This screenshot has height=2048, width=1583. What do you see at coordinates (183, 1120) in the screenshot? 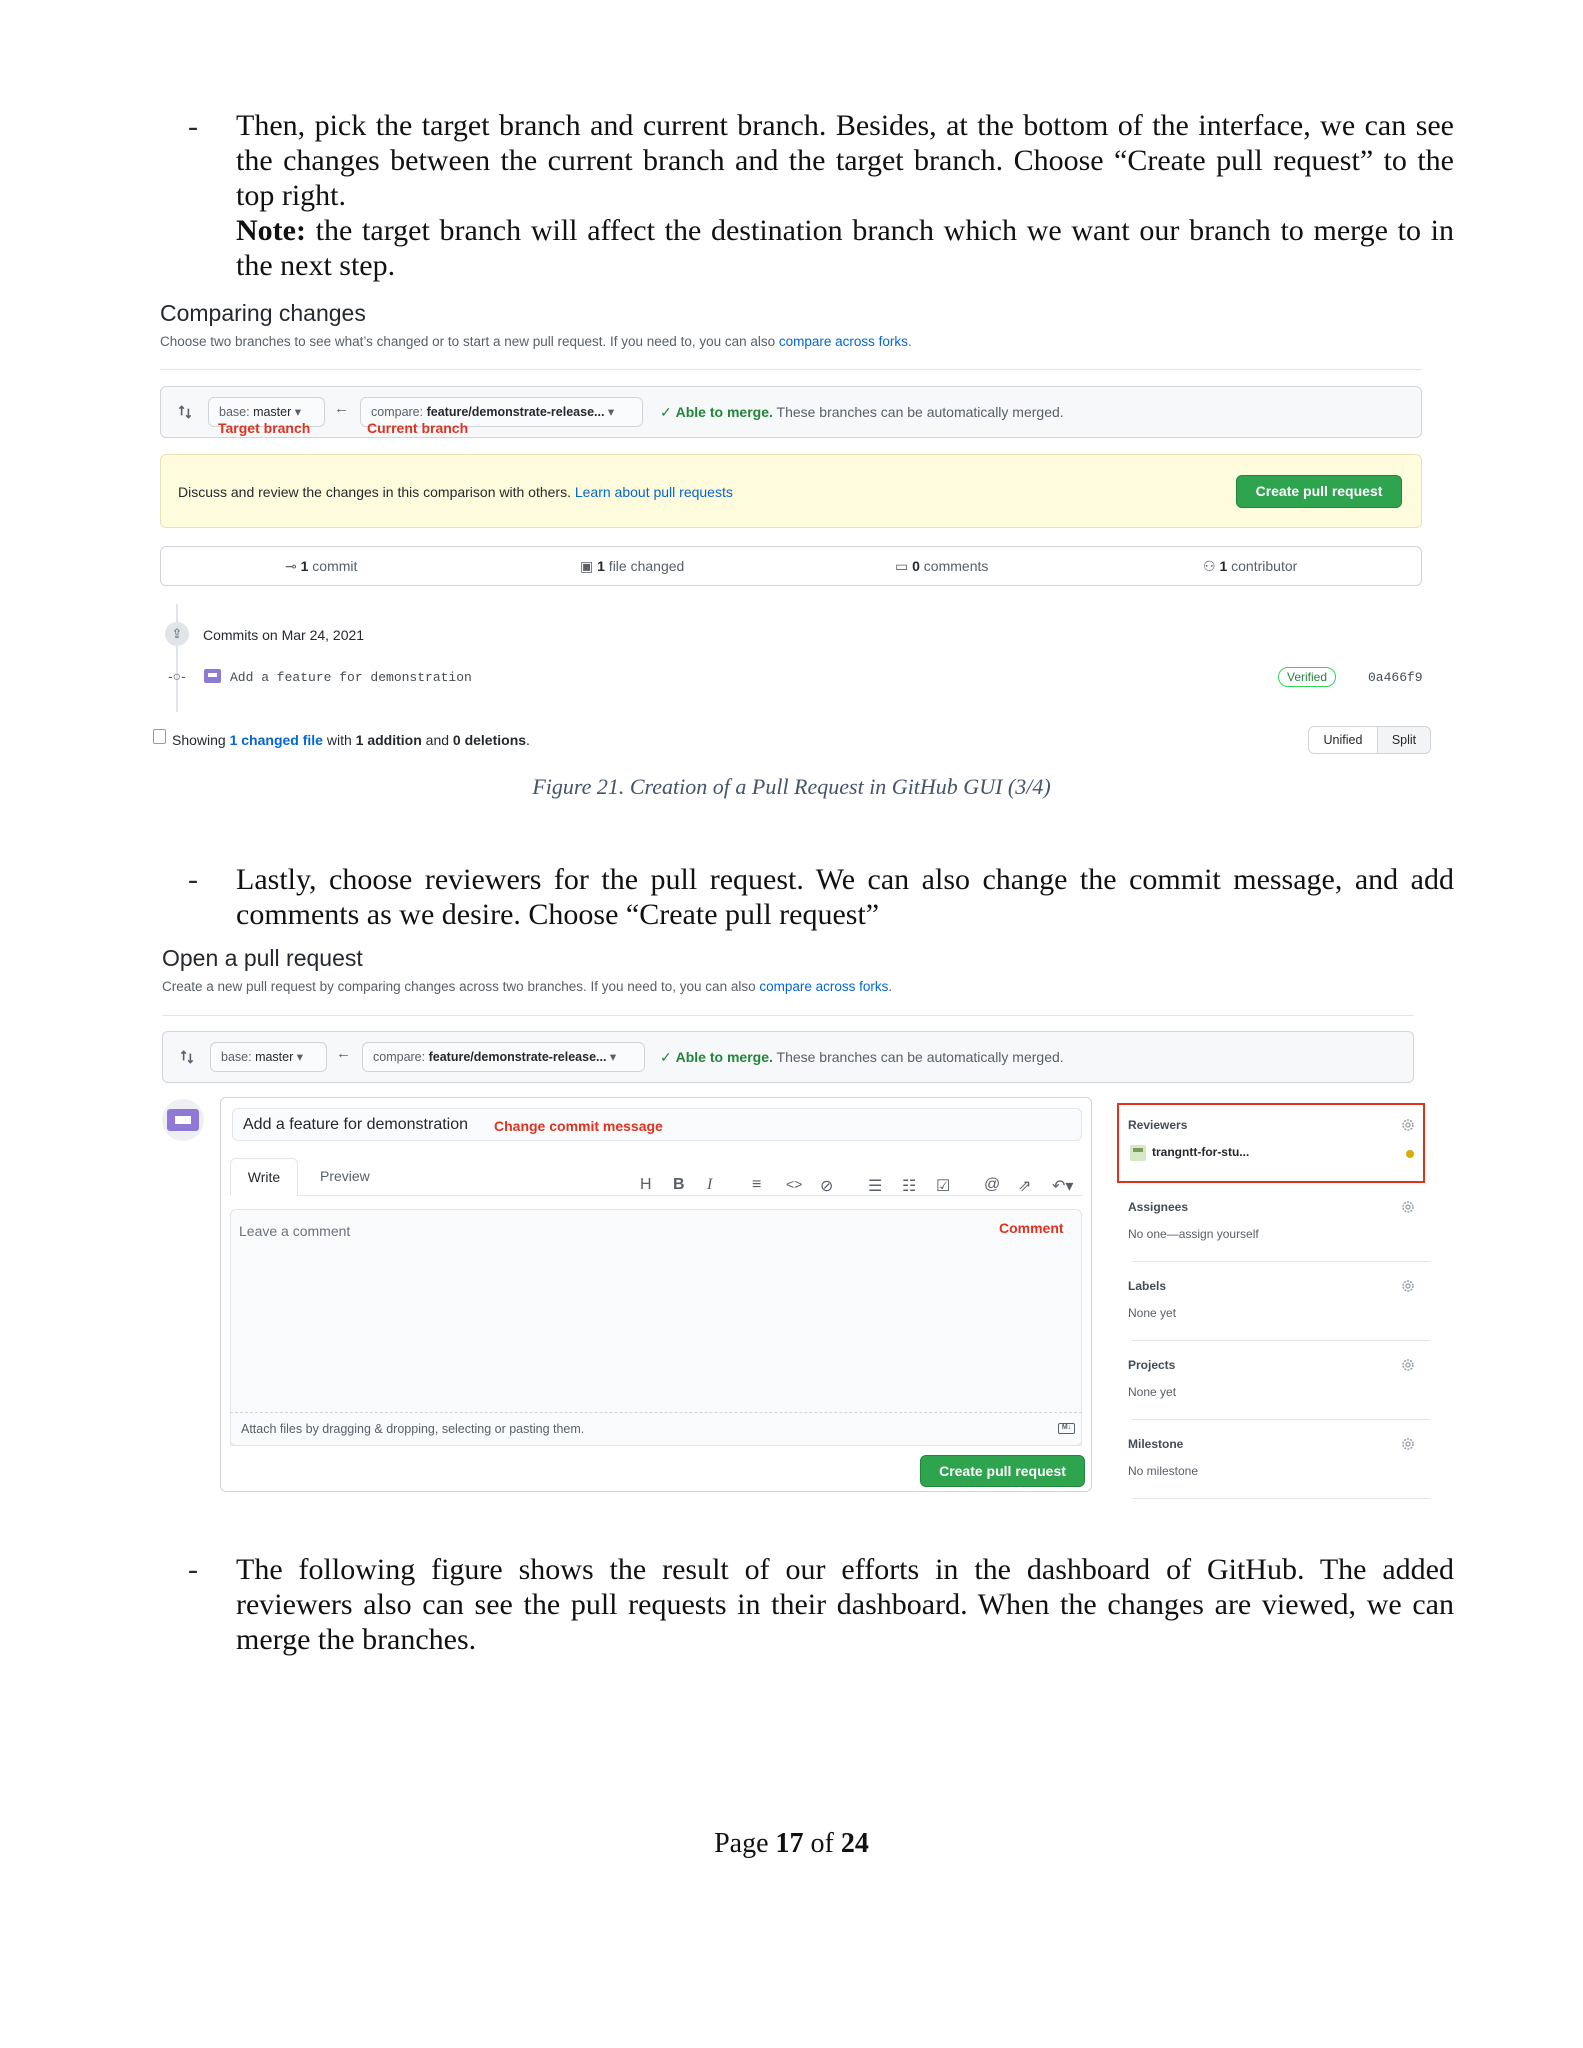
I see `author-avatar` at bounding box center [183, 1120].